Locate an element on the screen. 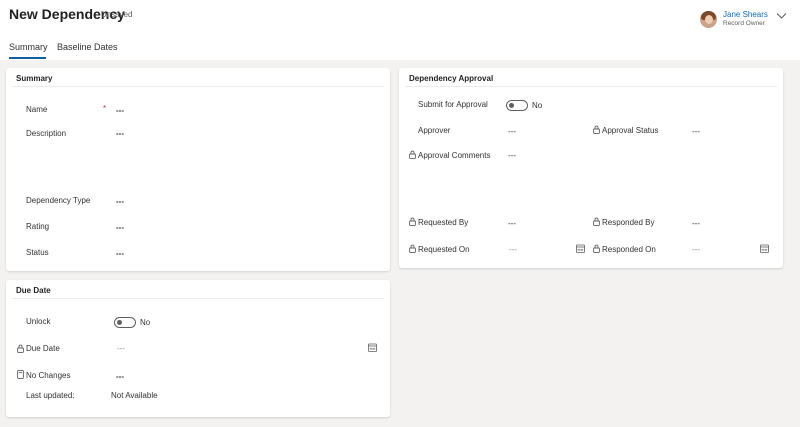 Image resolution: width=800 pixels, height=427 pixels. summary-section-title: Summary is located at coordinates (34, 78).